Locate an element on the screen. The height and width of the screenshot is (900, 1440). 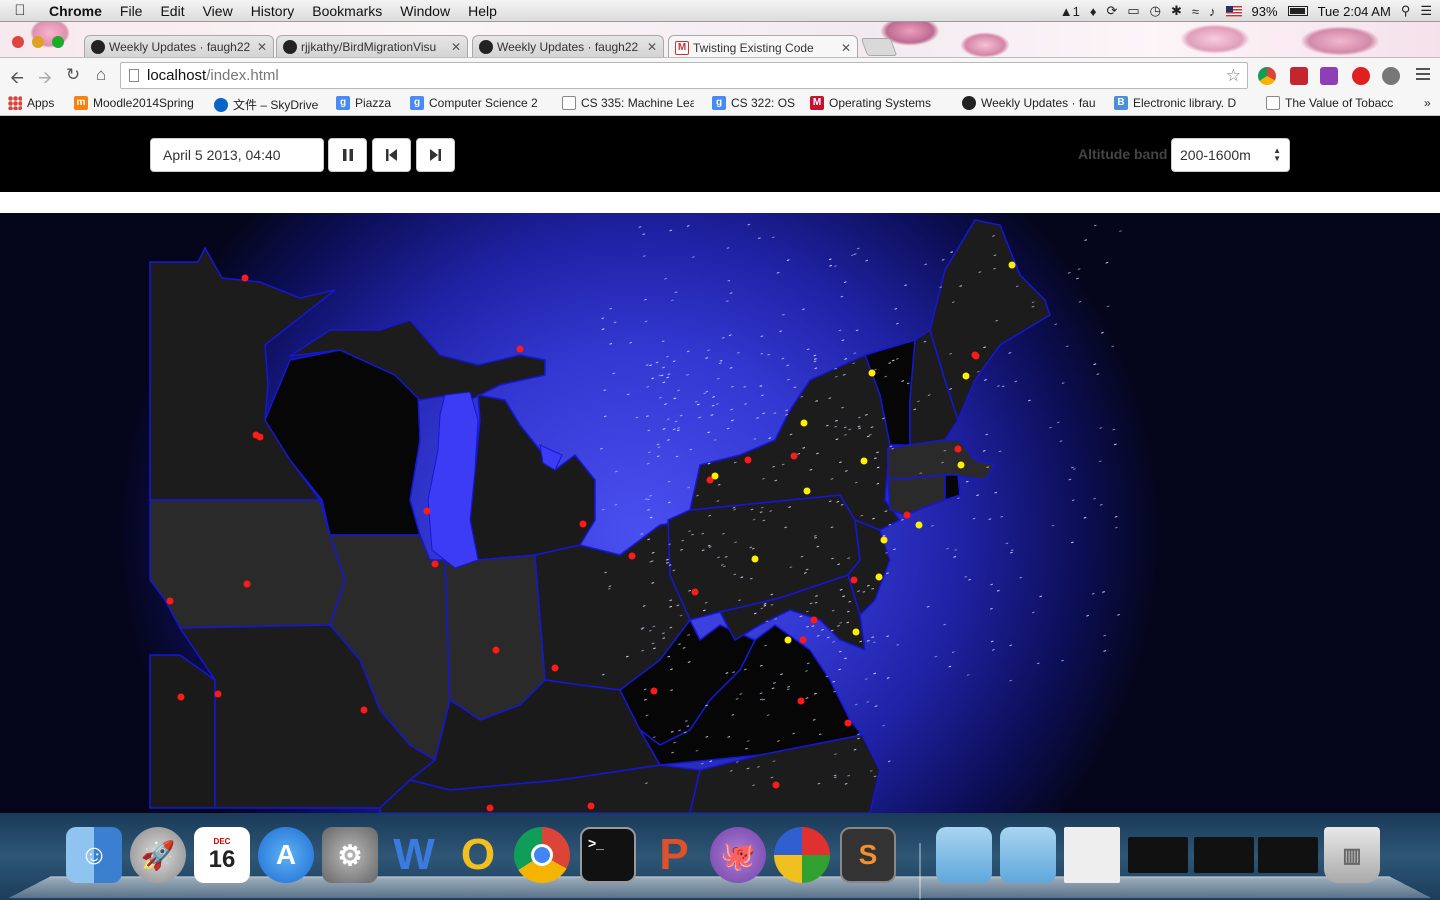
address-bar: localhost/index.html ☆ is located at coordinates (684, 75).